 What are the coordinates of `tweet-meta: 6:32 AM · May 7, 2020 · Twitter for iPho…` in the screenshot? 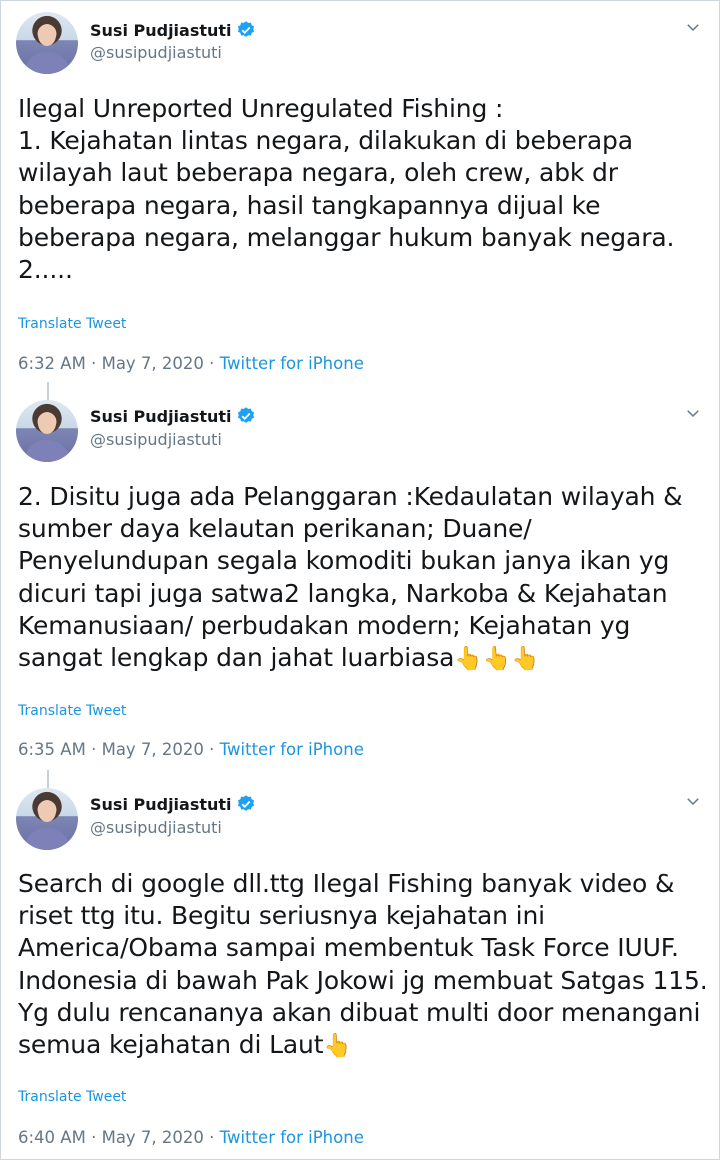 It's located at (191, 363).